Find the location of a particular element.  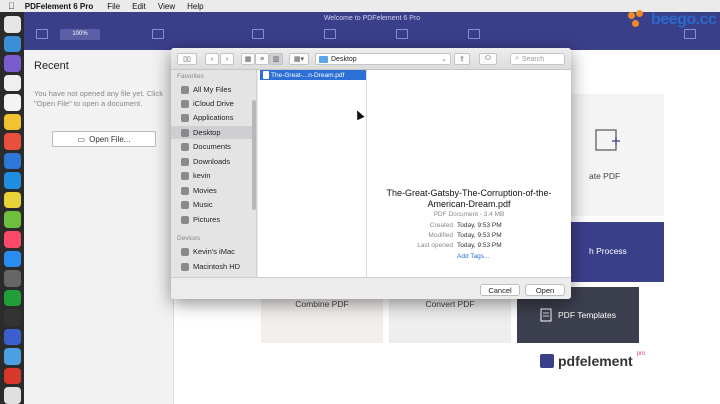

group-icon: ▦▾ is located at coordinates (299, 59).